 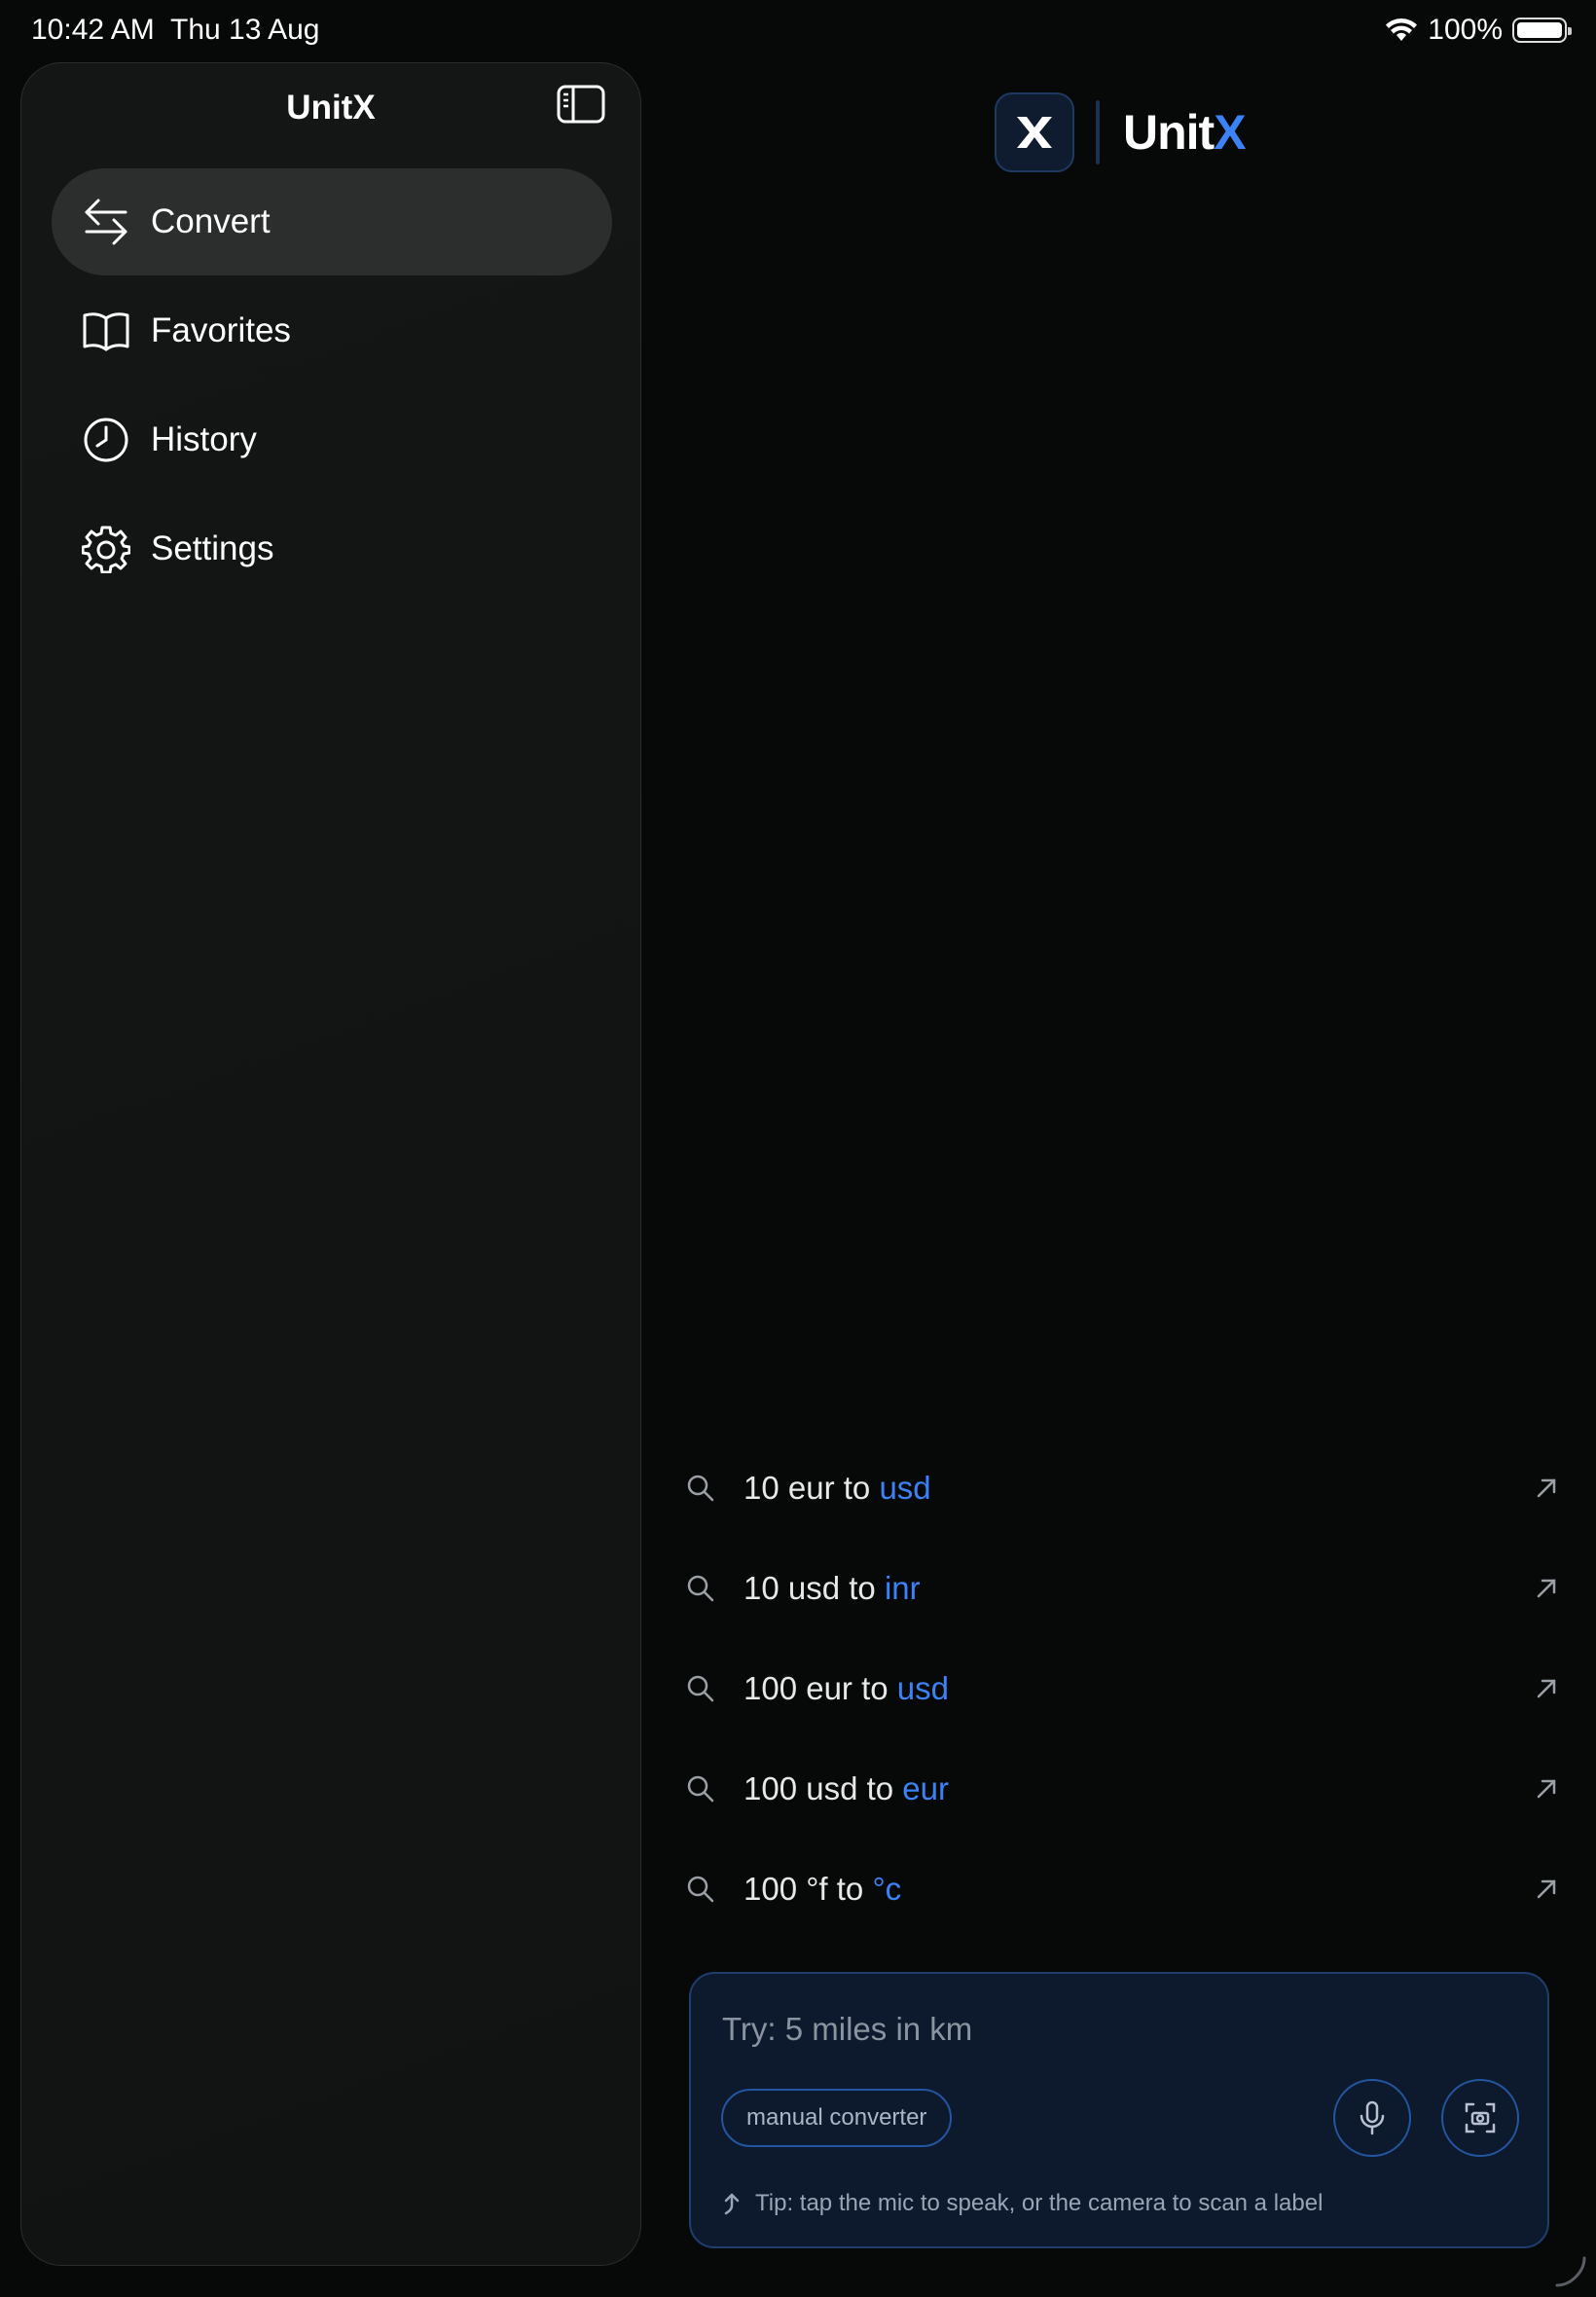 I want to click on gear-icon, so click(x=106, y=549).